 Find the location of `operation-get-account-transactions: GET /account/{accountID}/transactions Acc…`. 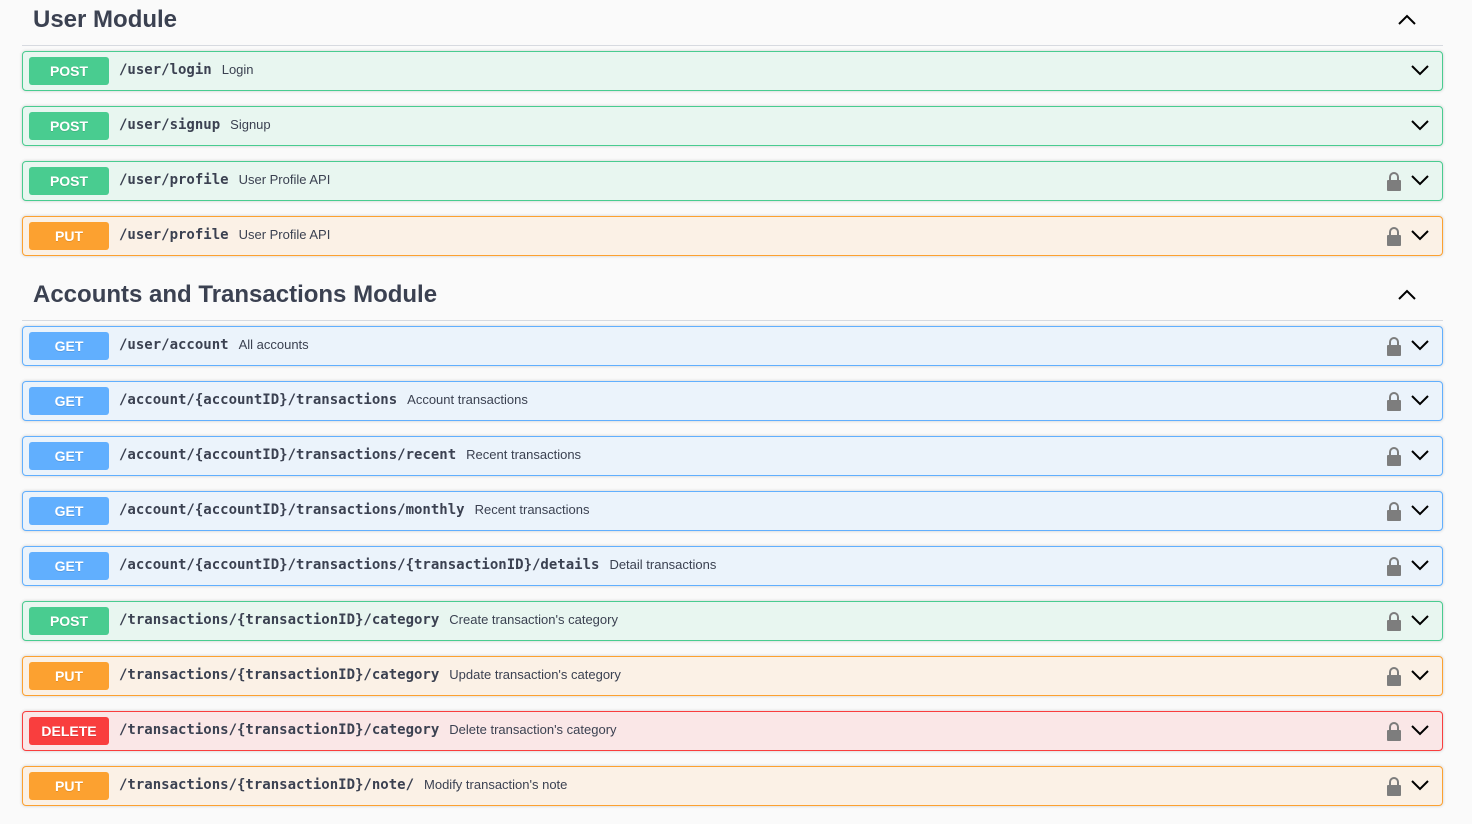

operation-get-account-transactions: GET /account/{accountID}/transactions Acc… is located at coordinates (732, 401).